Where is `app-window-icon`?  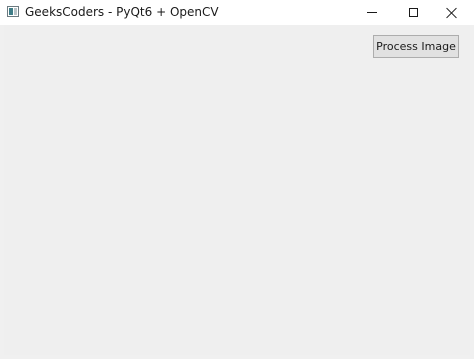 app-window-icon is located at coordinates (13, 11).